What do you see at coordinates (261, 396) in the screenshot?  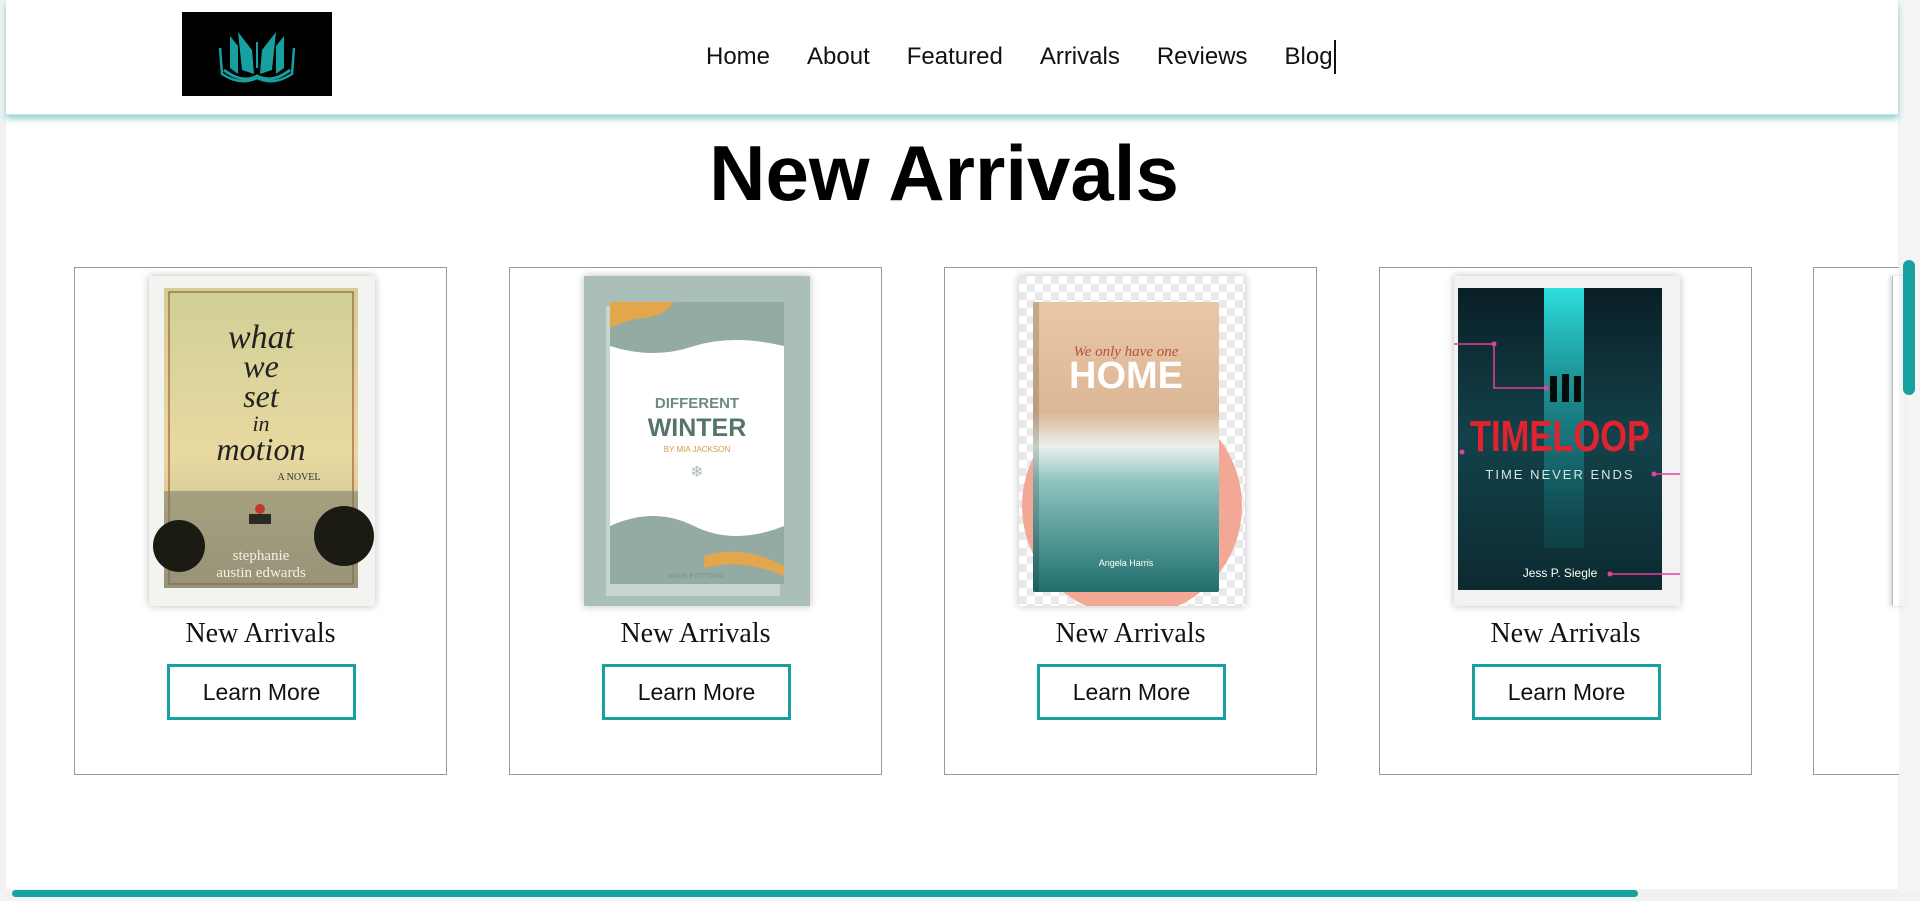 I see `svg-text: set` at bounding box center [261, 396].